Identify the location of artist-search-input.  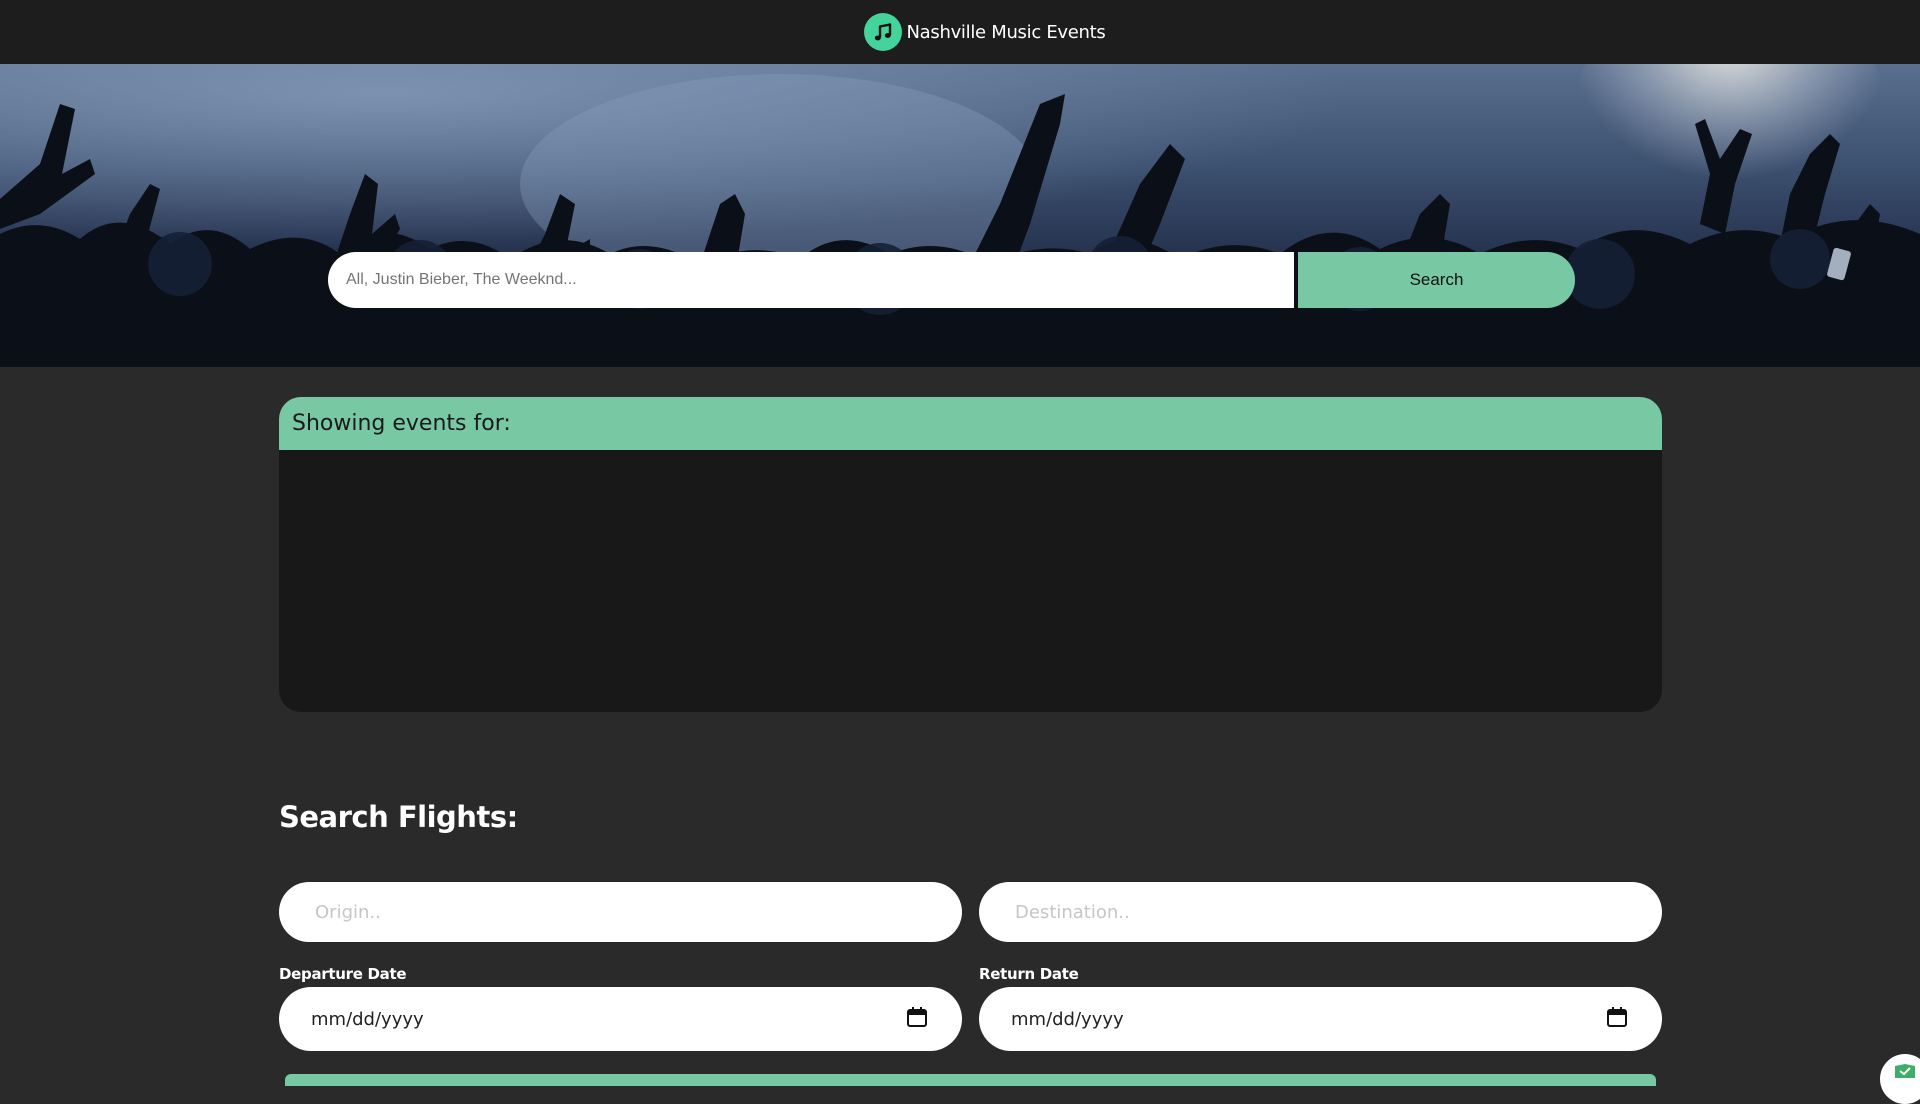
(811, 280).